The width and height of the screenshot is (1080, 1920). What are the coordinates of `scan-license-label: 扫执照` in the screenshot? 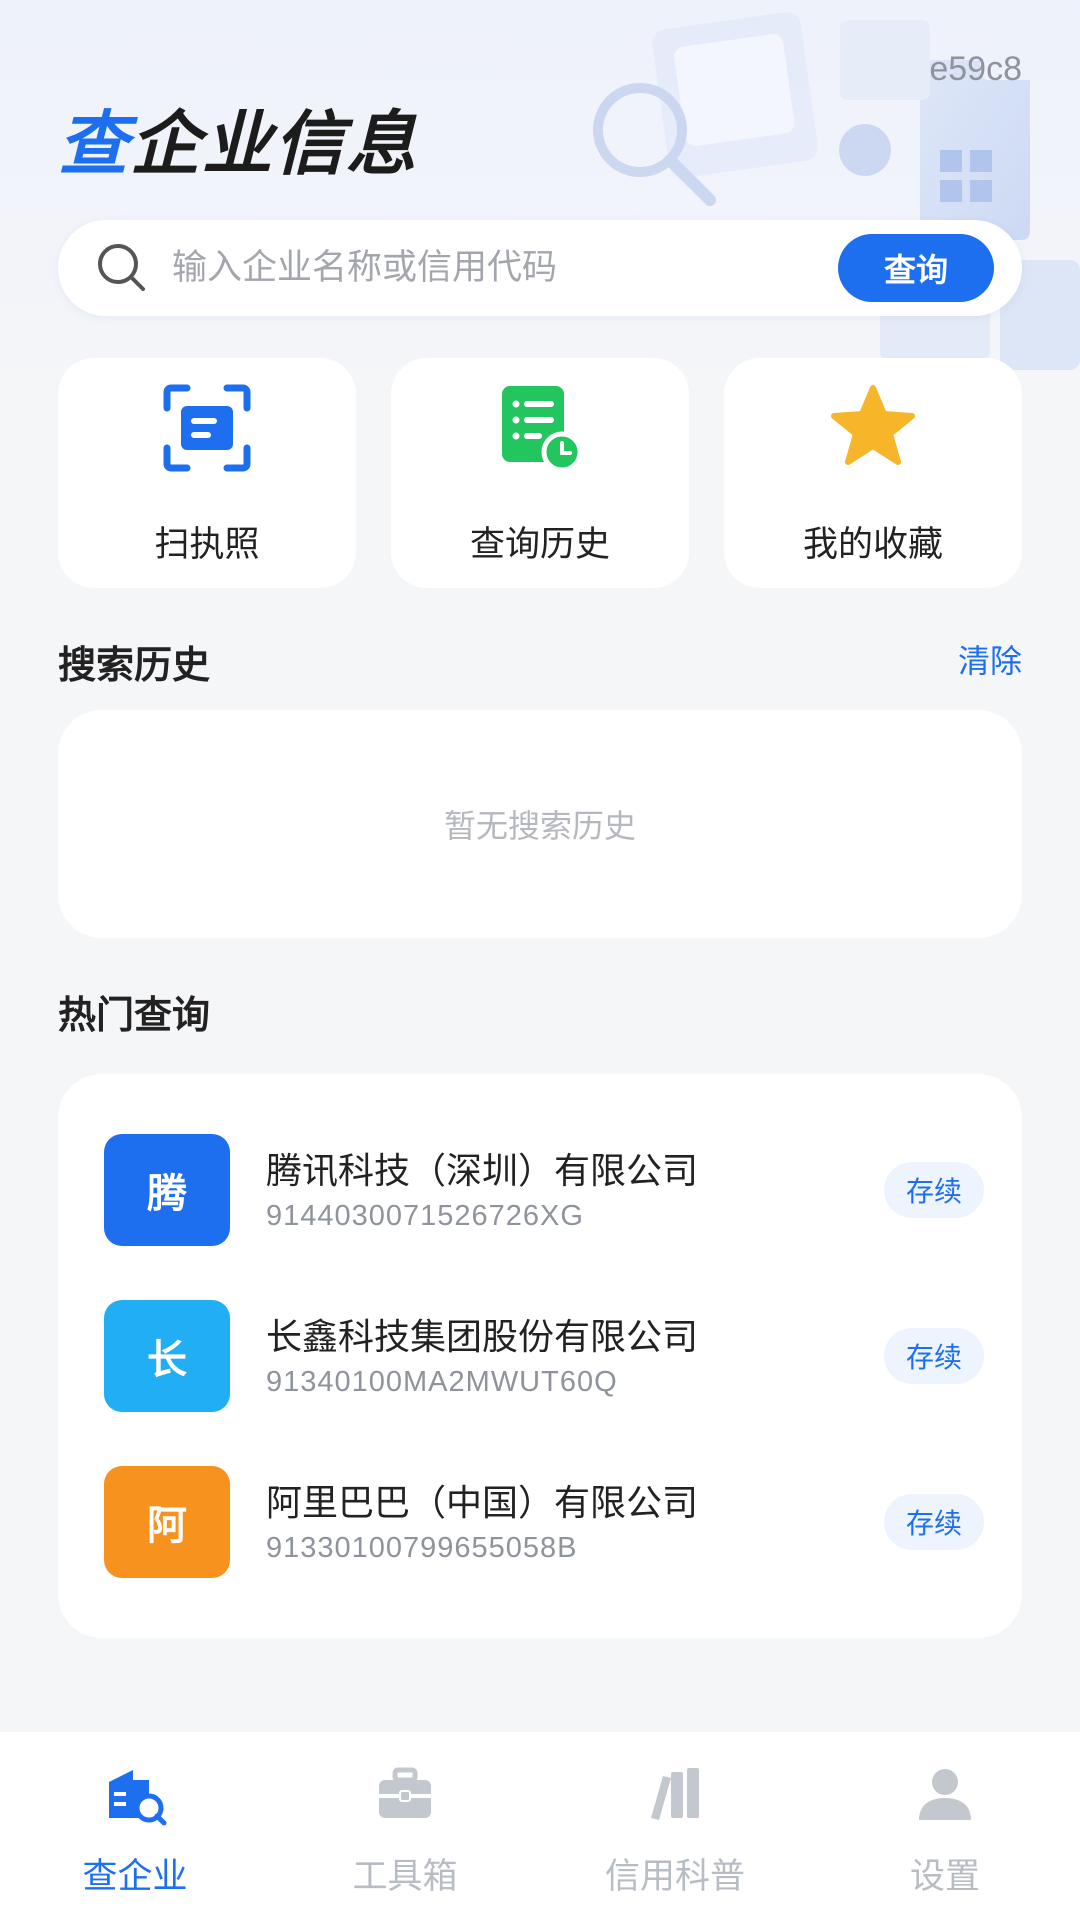 It's located at (207, 545).